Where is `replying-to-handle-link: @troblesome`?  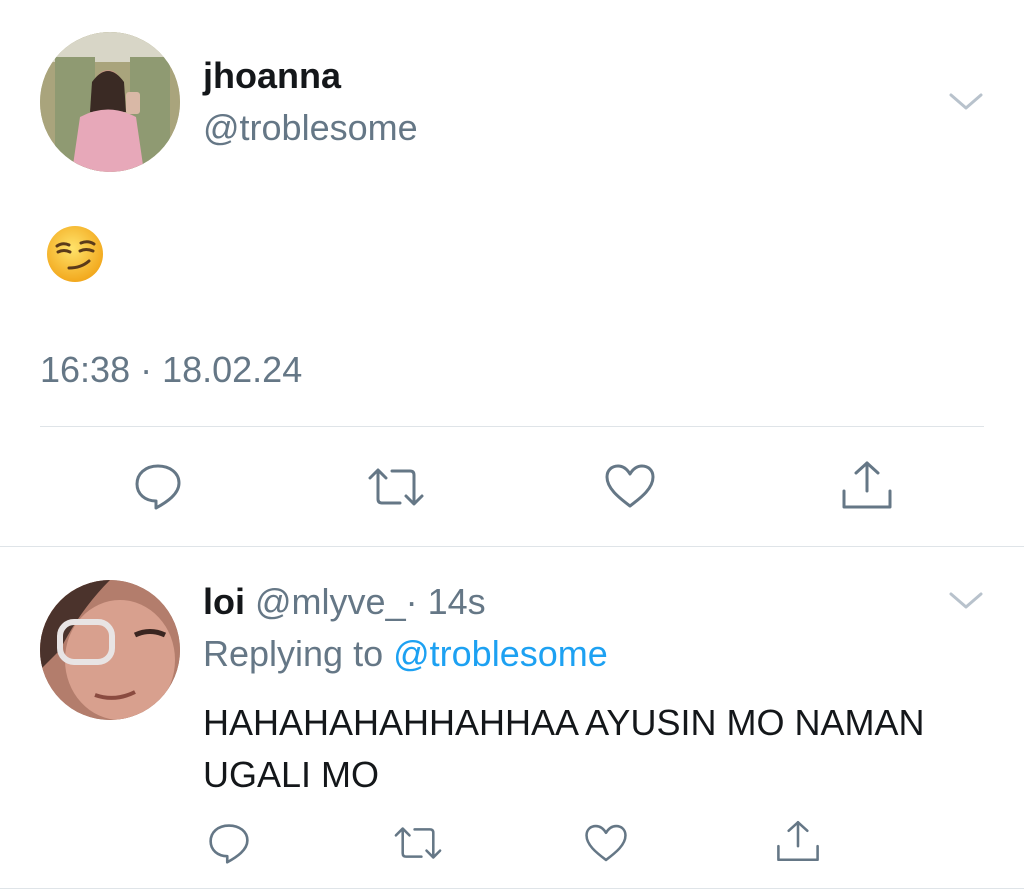 replying-to-handle-link: @troblesome is located at coordinates (500, 653).